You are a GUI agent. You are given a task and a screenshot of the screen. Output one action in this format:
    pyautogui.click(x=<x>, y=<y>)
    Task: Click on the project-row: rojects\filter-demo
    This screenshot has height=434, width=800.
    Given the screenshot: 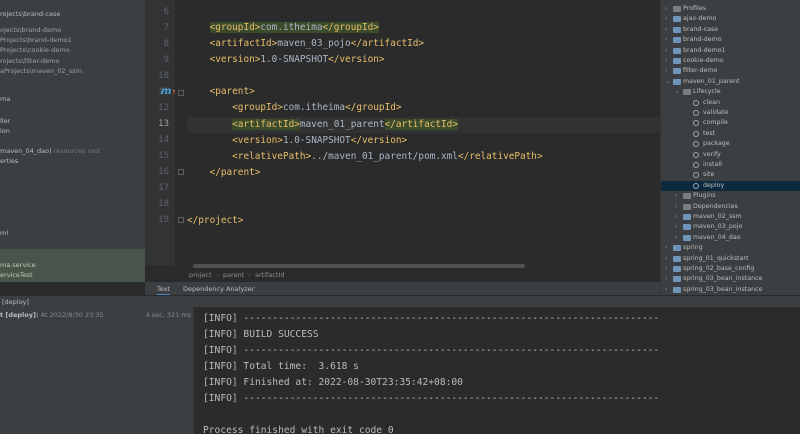 What is the action you would take?
    pyautogui.click(x=30, y=61)
    